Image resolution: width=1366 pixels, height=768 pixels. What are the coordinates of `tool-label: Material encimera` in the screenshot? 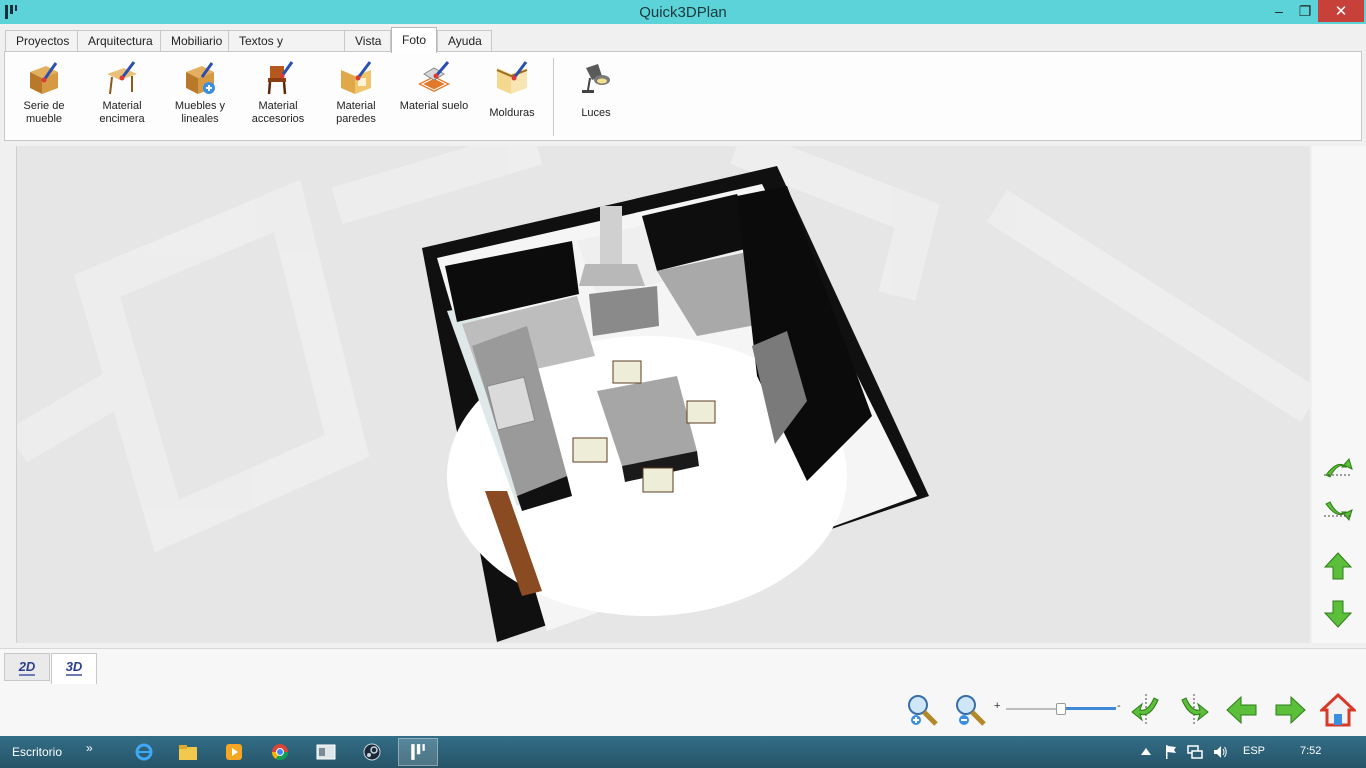 It's located at (122, 112).